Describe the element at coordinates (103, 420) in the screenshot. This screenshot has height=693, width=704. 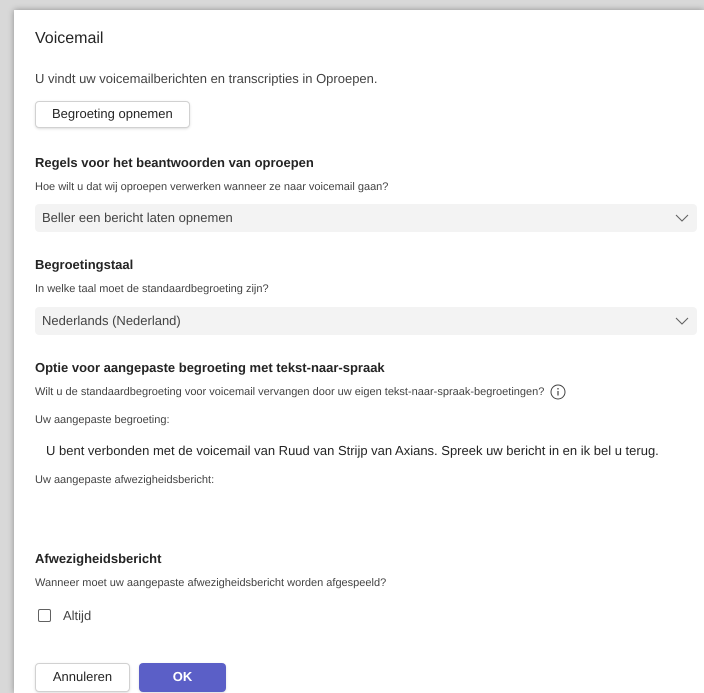
I see `greeting-label: Uw aangepaste begroeting:` at that location.